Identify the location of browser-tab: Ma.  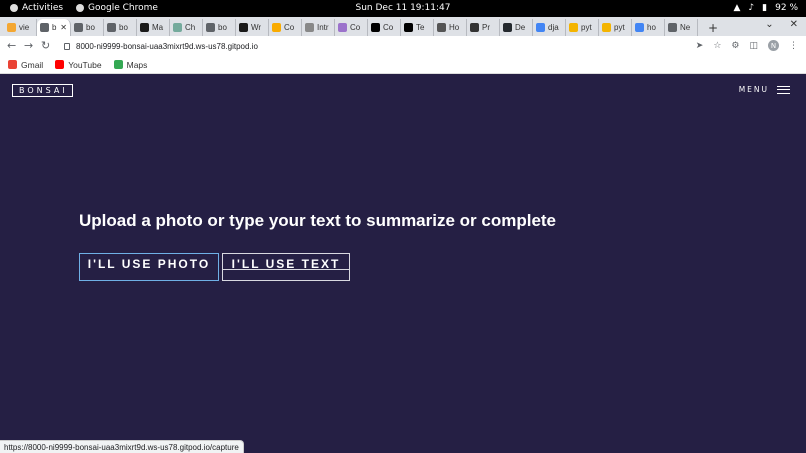
(153, 27).